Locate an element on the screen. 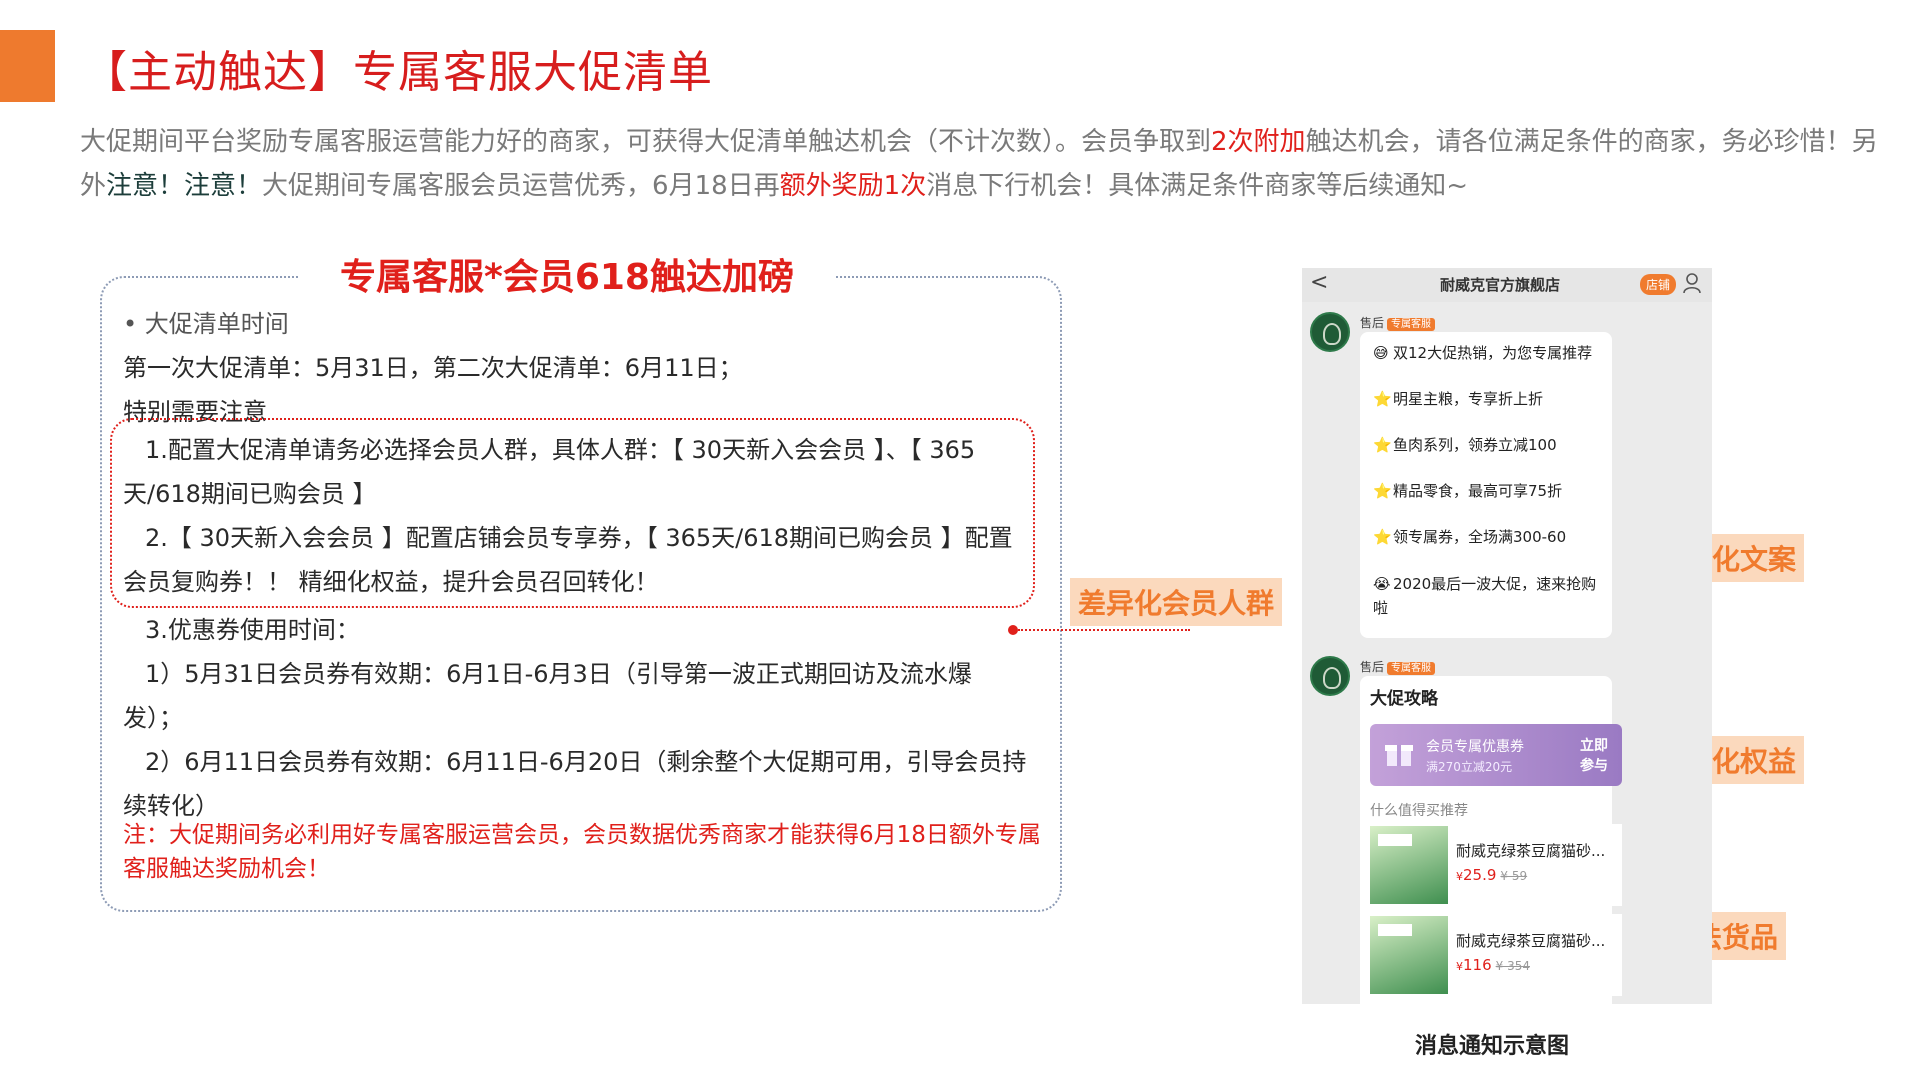 This screenshot has height=1080, width=1920. connector-dot is located at coordinates (1013, 630).